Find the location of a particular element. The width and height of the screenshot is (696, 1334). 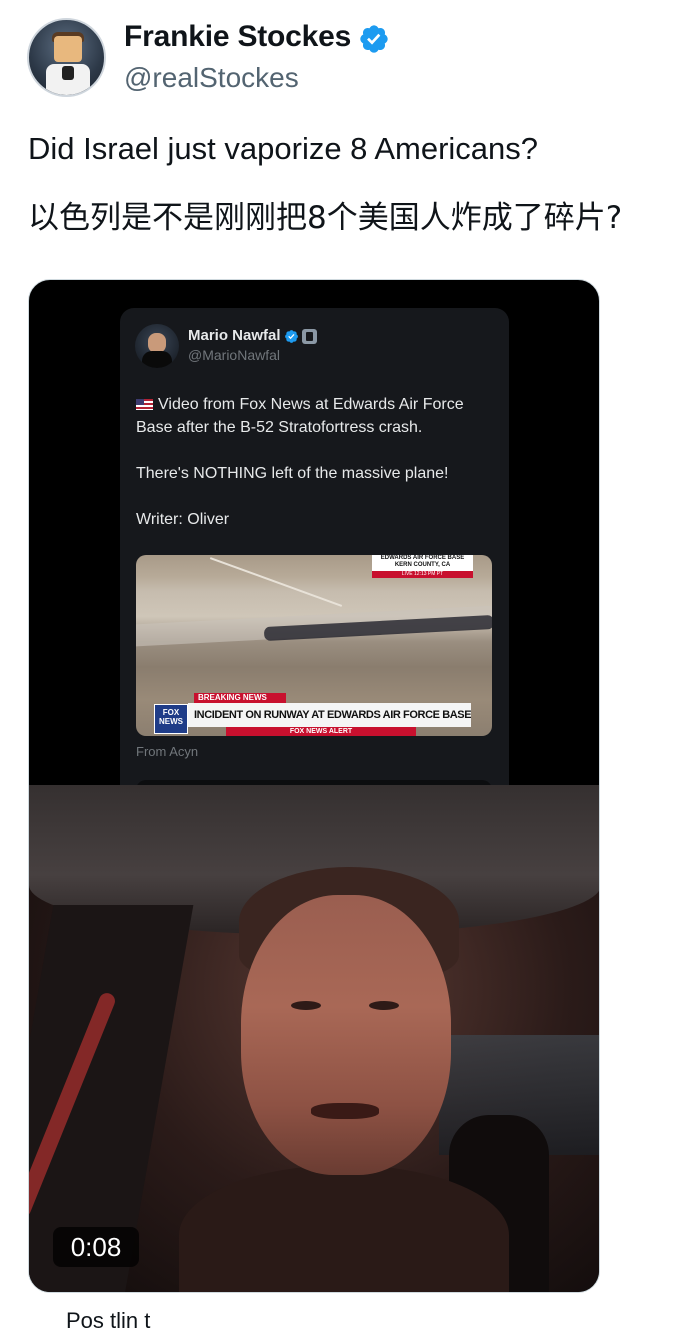

breaking-news-label: BREAKING NEWS is located at coordinates (240, 698).